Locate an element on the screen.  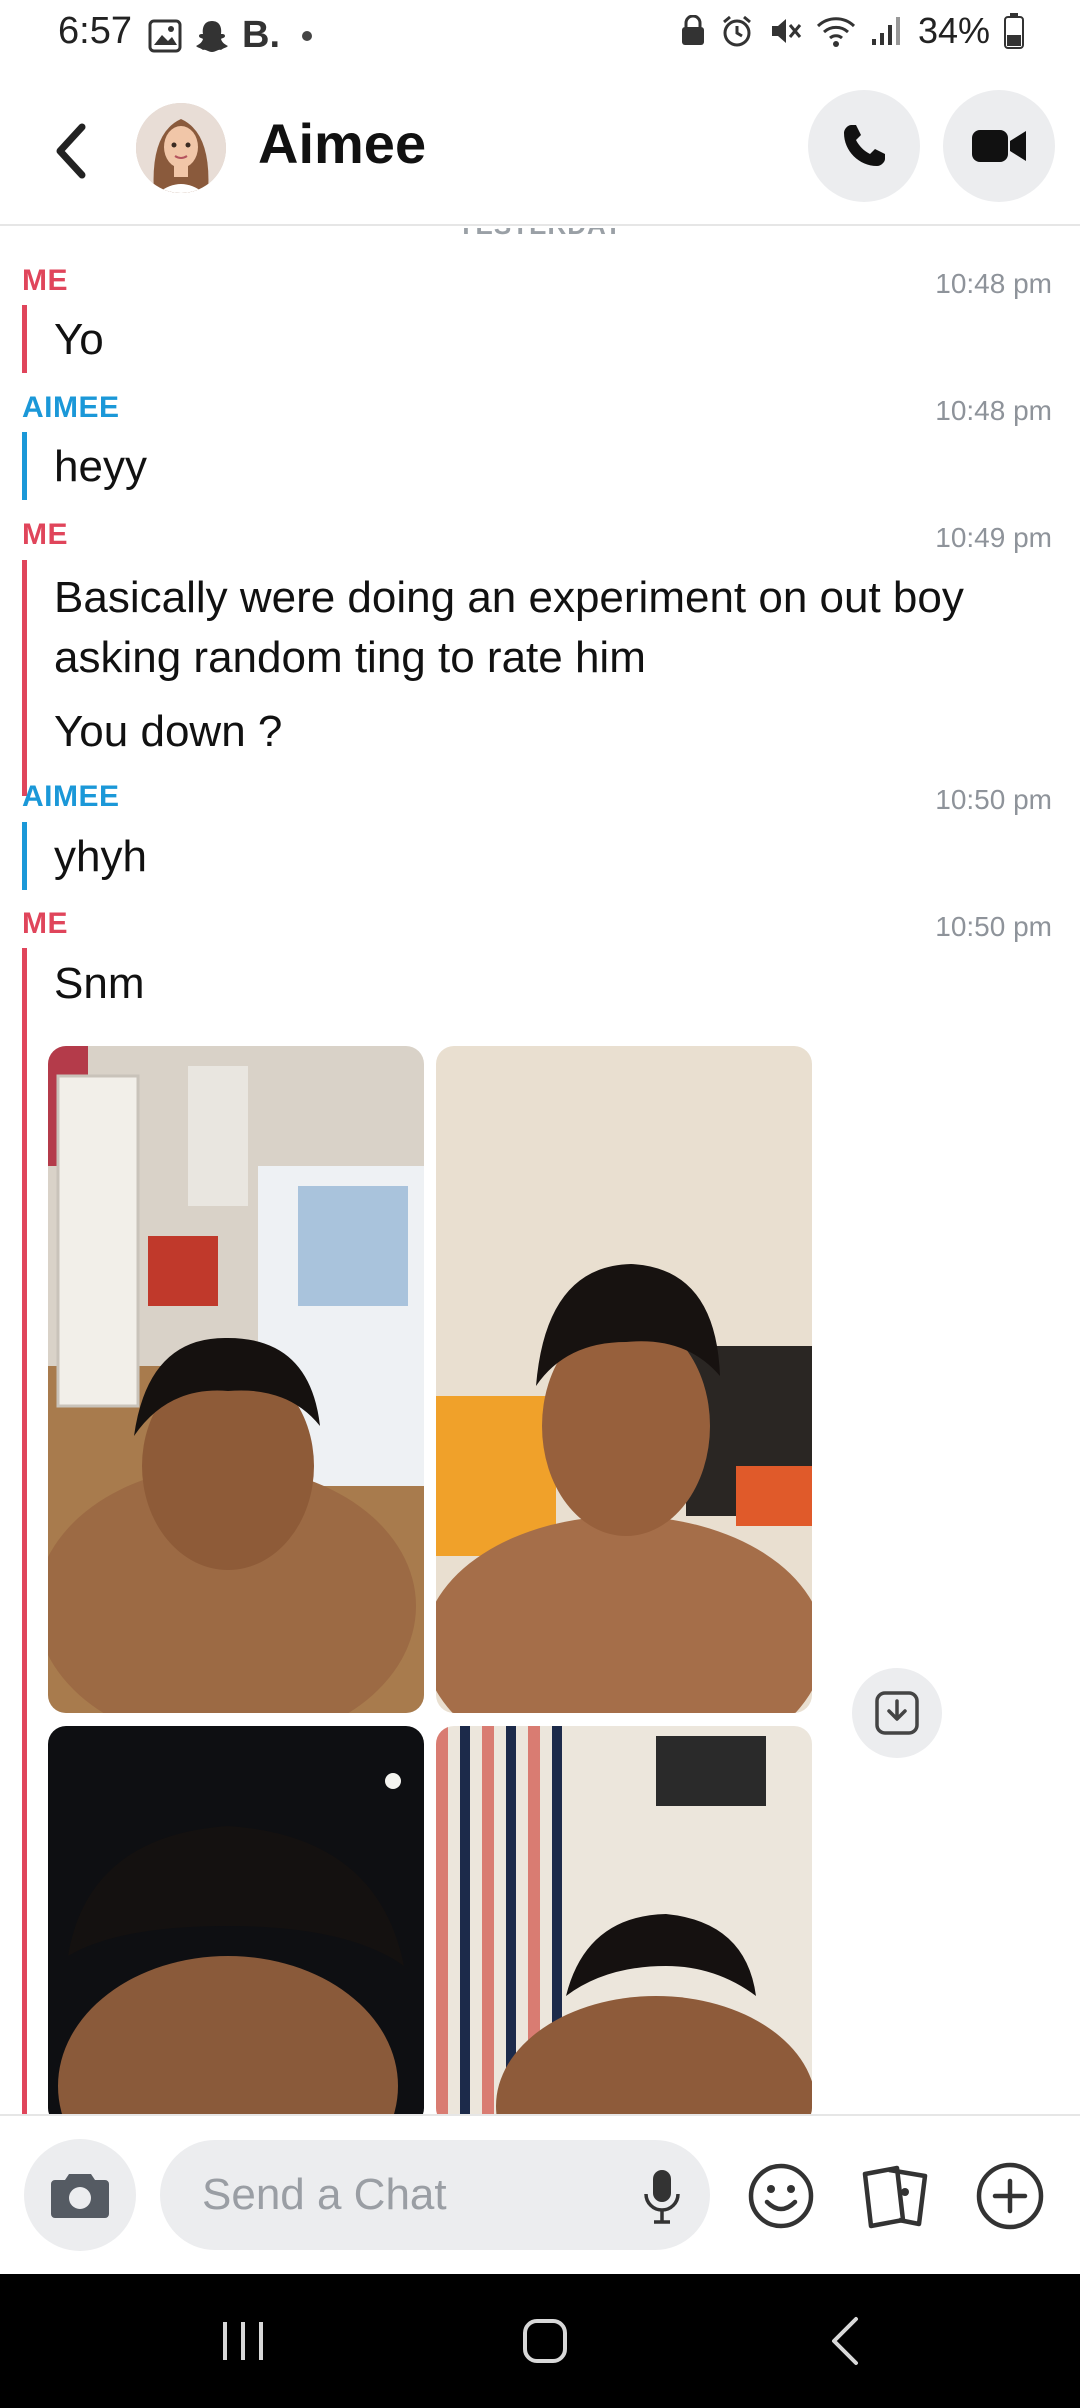
message-text: yhyh is located at coordinates (549, 857).